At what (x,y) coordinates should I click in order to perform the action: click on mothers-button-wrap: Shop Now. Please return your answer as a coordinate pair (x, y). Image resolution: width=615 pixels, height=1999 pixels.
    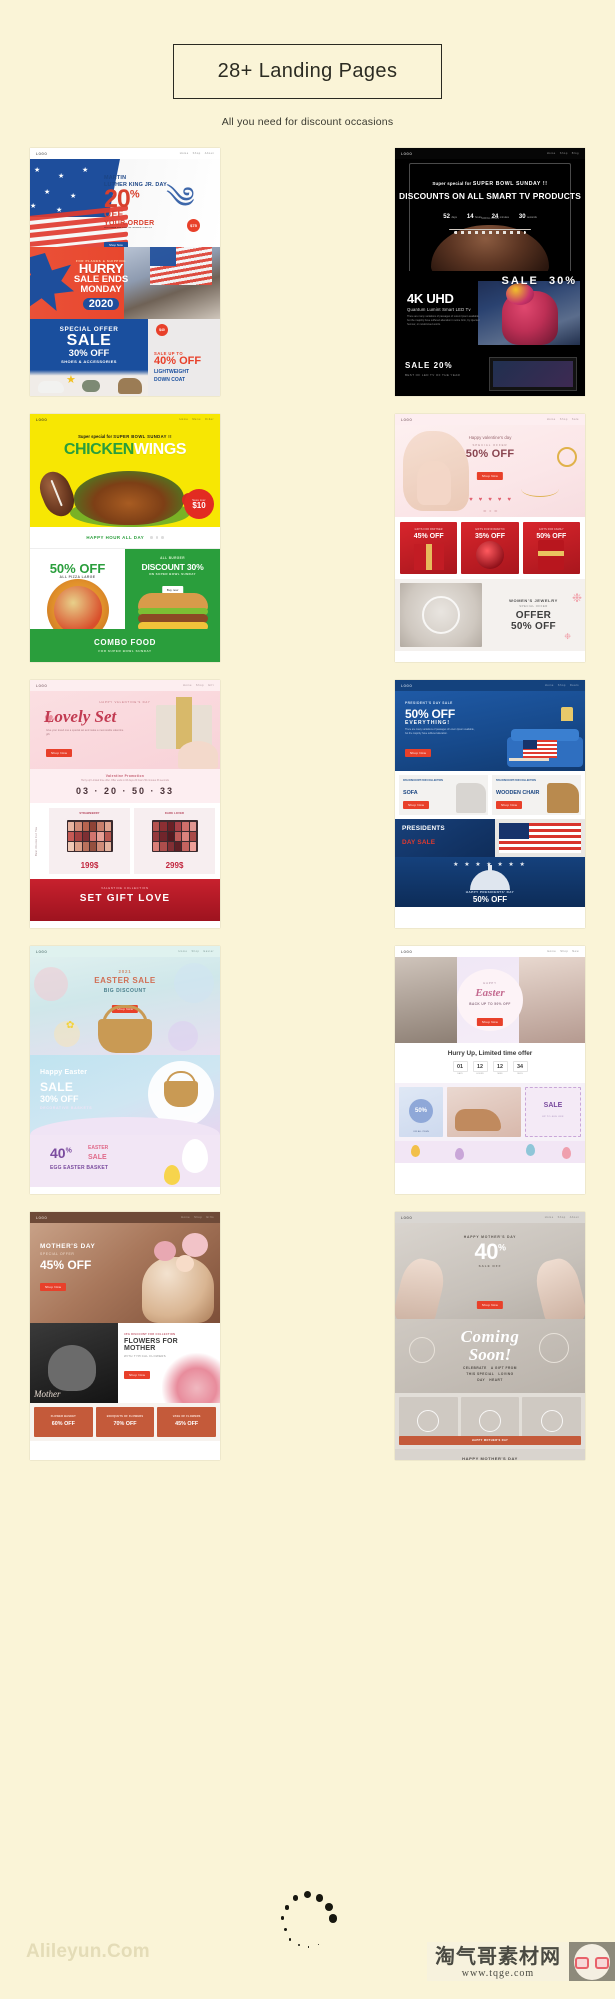
    Looking at the image, I should click on (53, 1284).